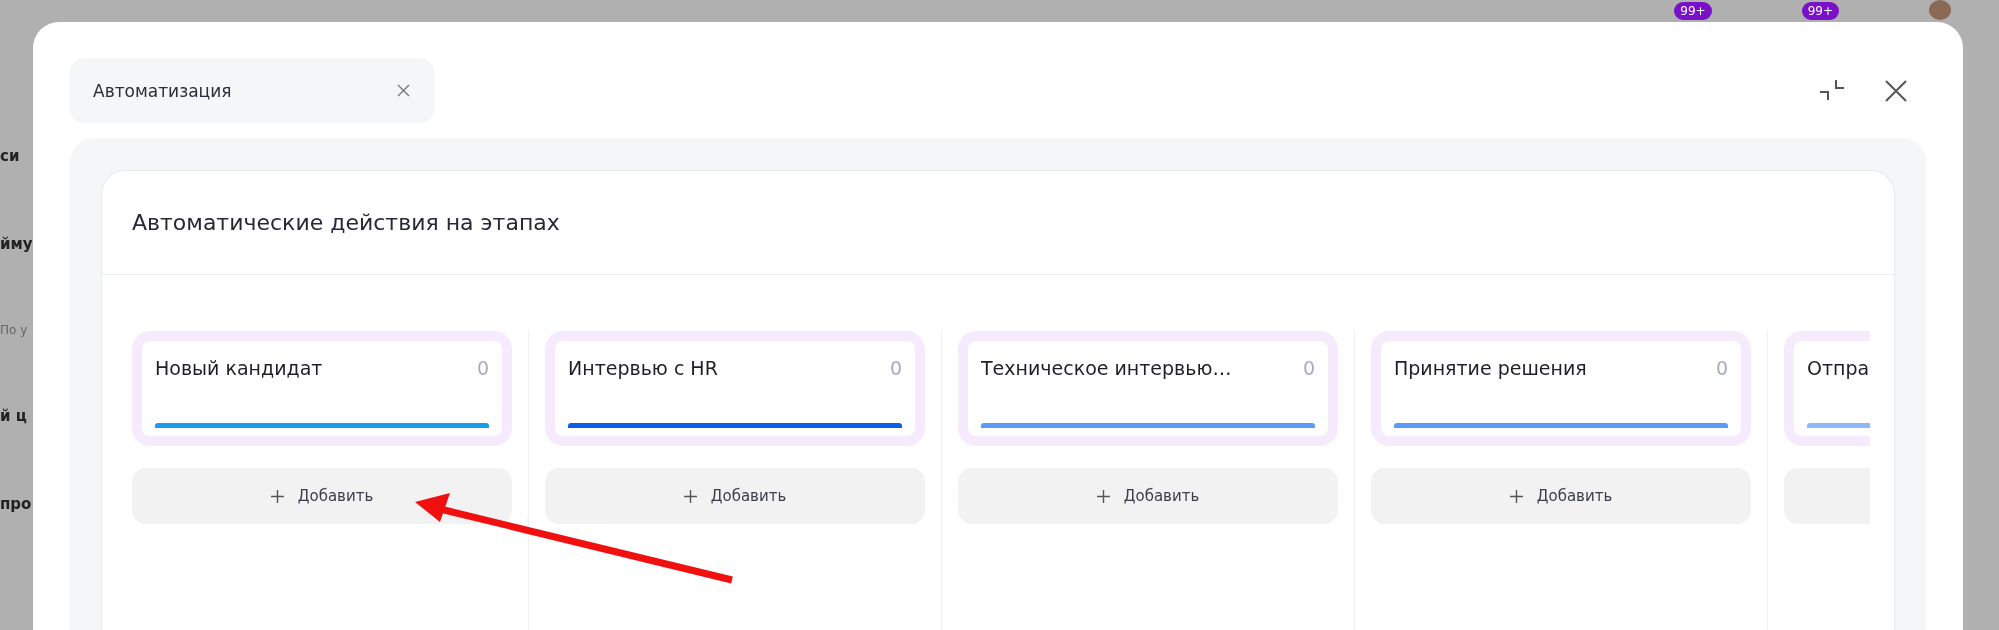  I want to click on tab: Автоматизация, so click(252, 90).